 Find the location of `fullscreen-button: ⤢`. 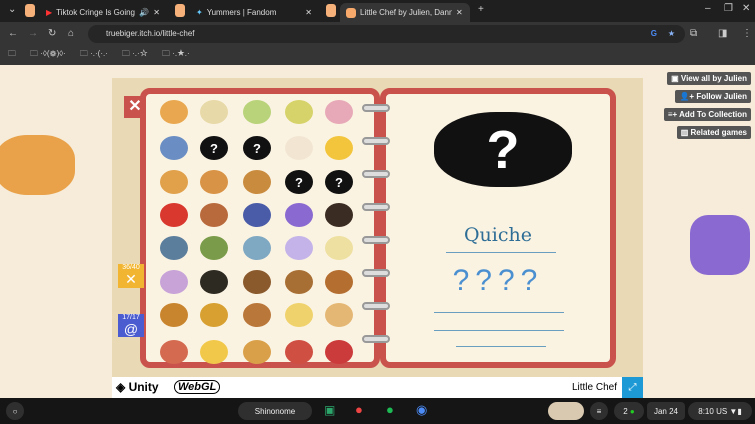

fullscreen-button: ⤢ is located at coordinates (632, 387).